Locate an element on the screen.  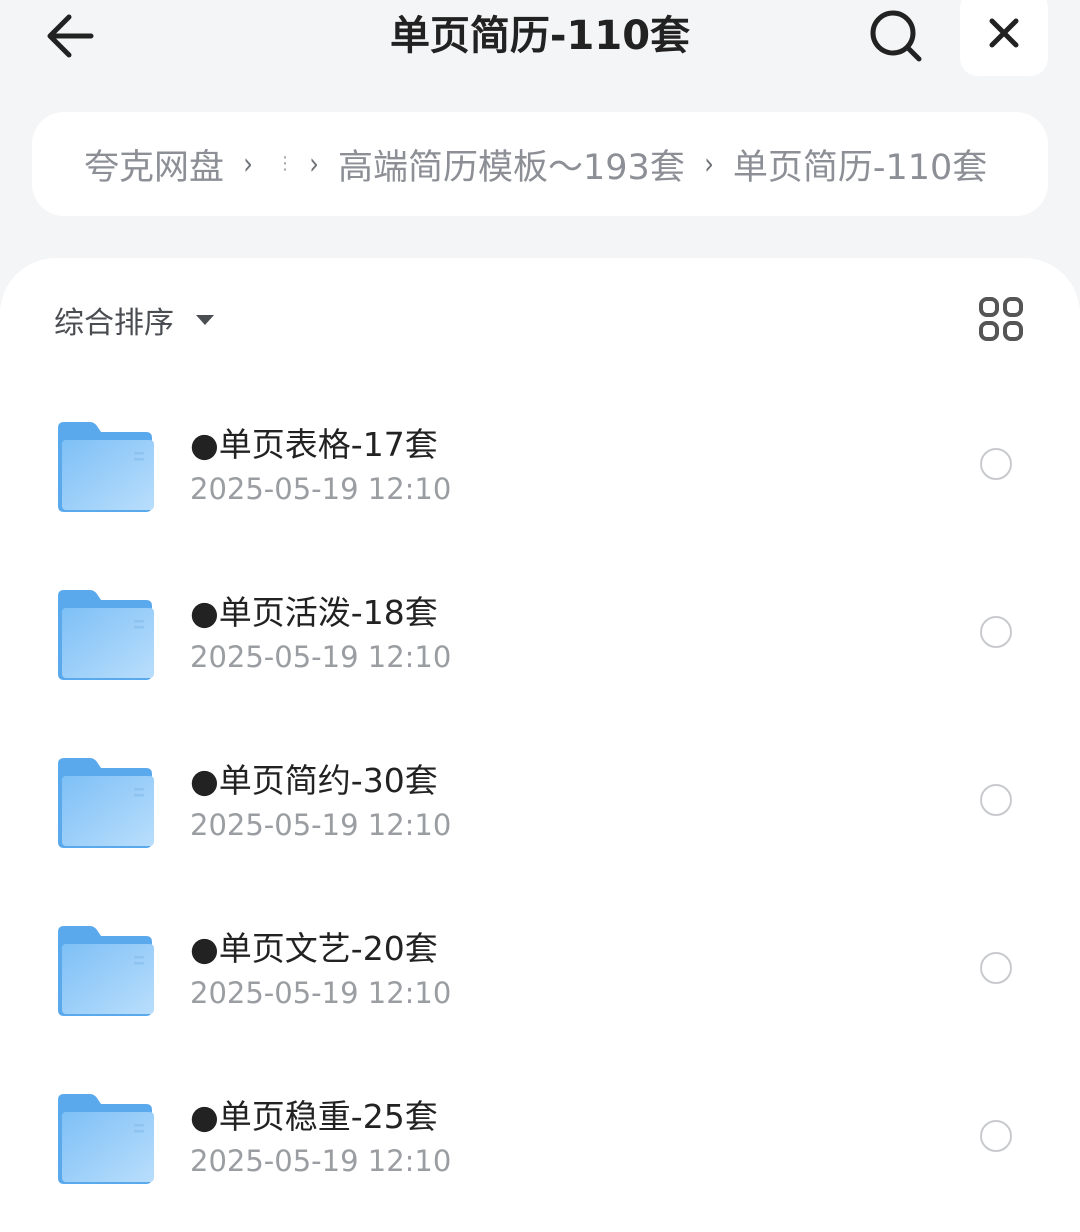
breadcrumb-item-root: 夸克网盘 is located at coordinates (154, 164).